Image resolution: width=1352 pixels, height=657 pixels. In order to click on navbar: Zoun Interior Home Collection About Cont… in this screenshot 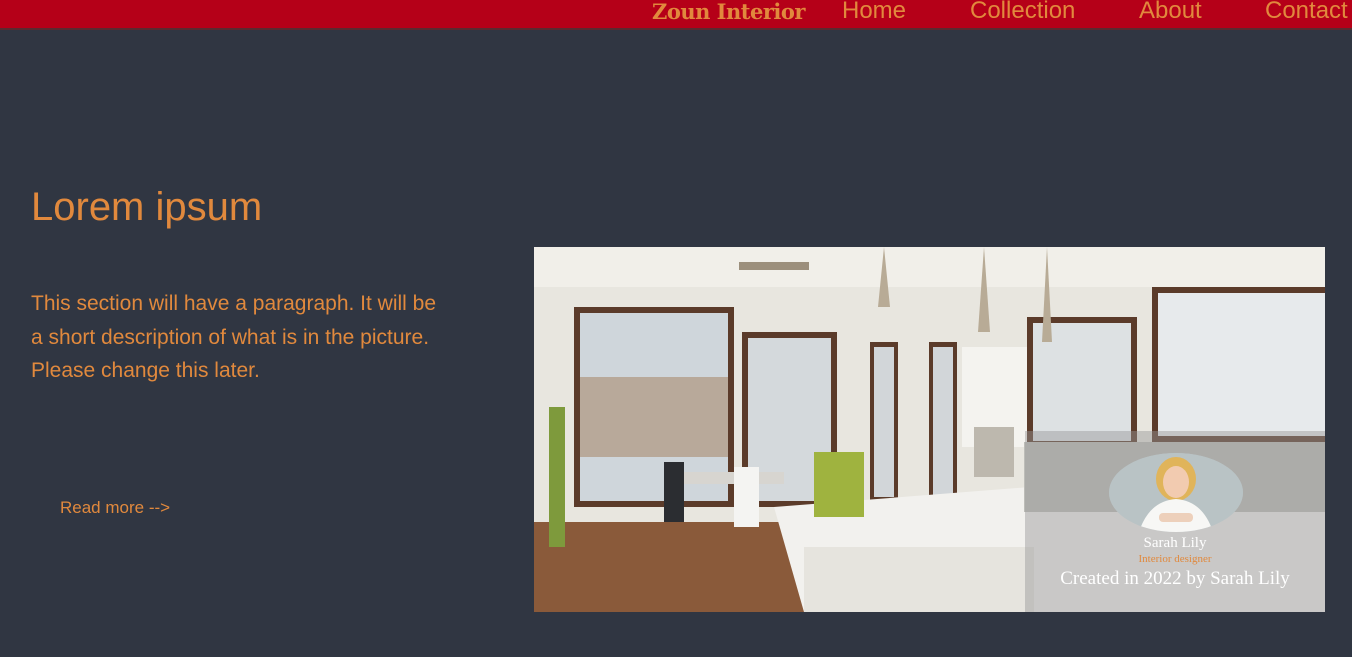, I will do `click(676, 15)`.